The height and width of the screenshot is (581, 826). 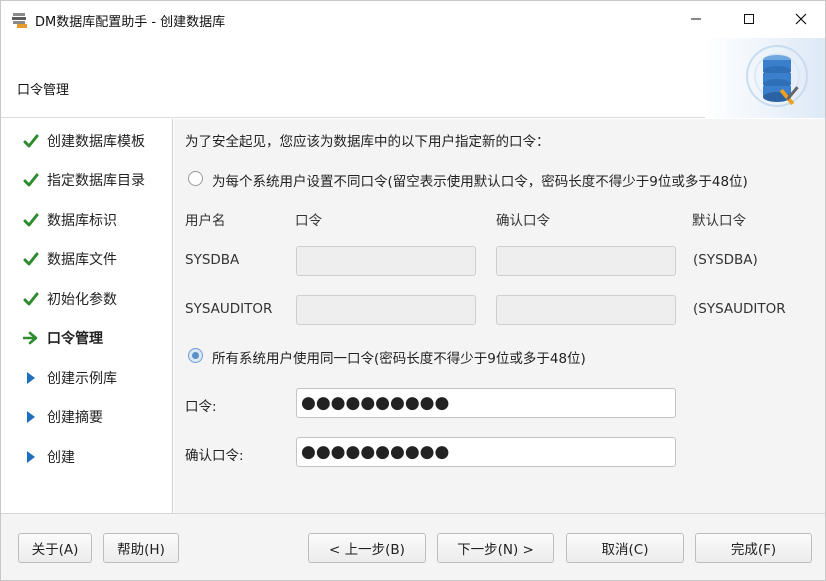 I want to click on step-label: 口令管理, so click(x=75, y=339).